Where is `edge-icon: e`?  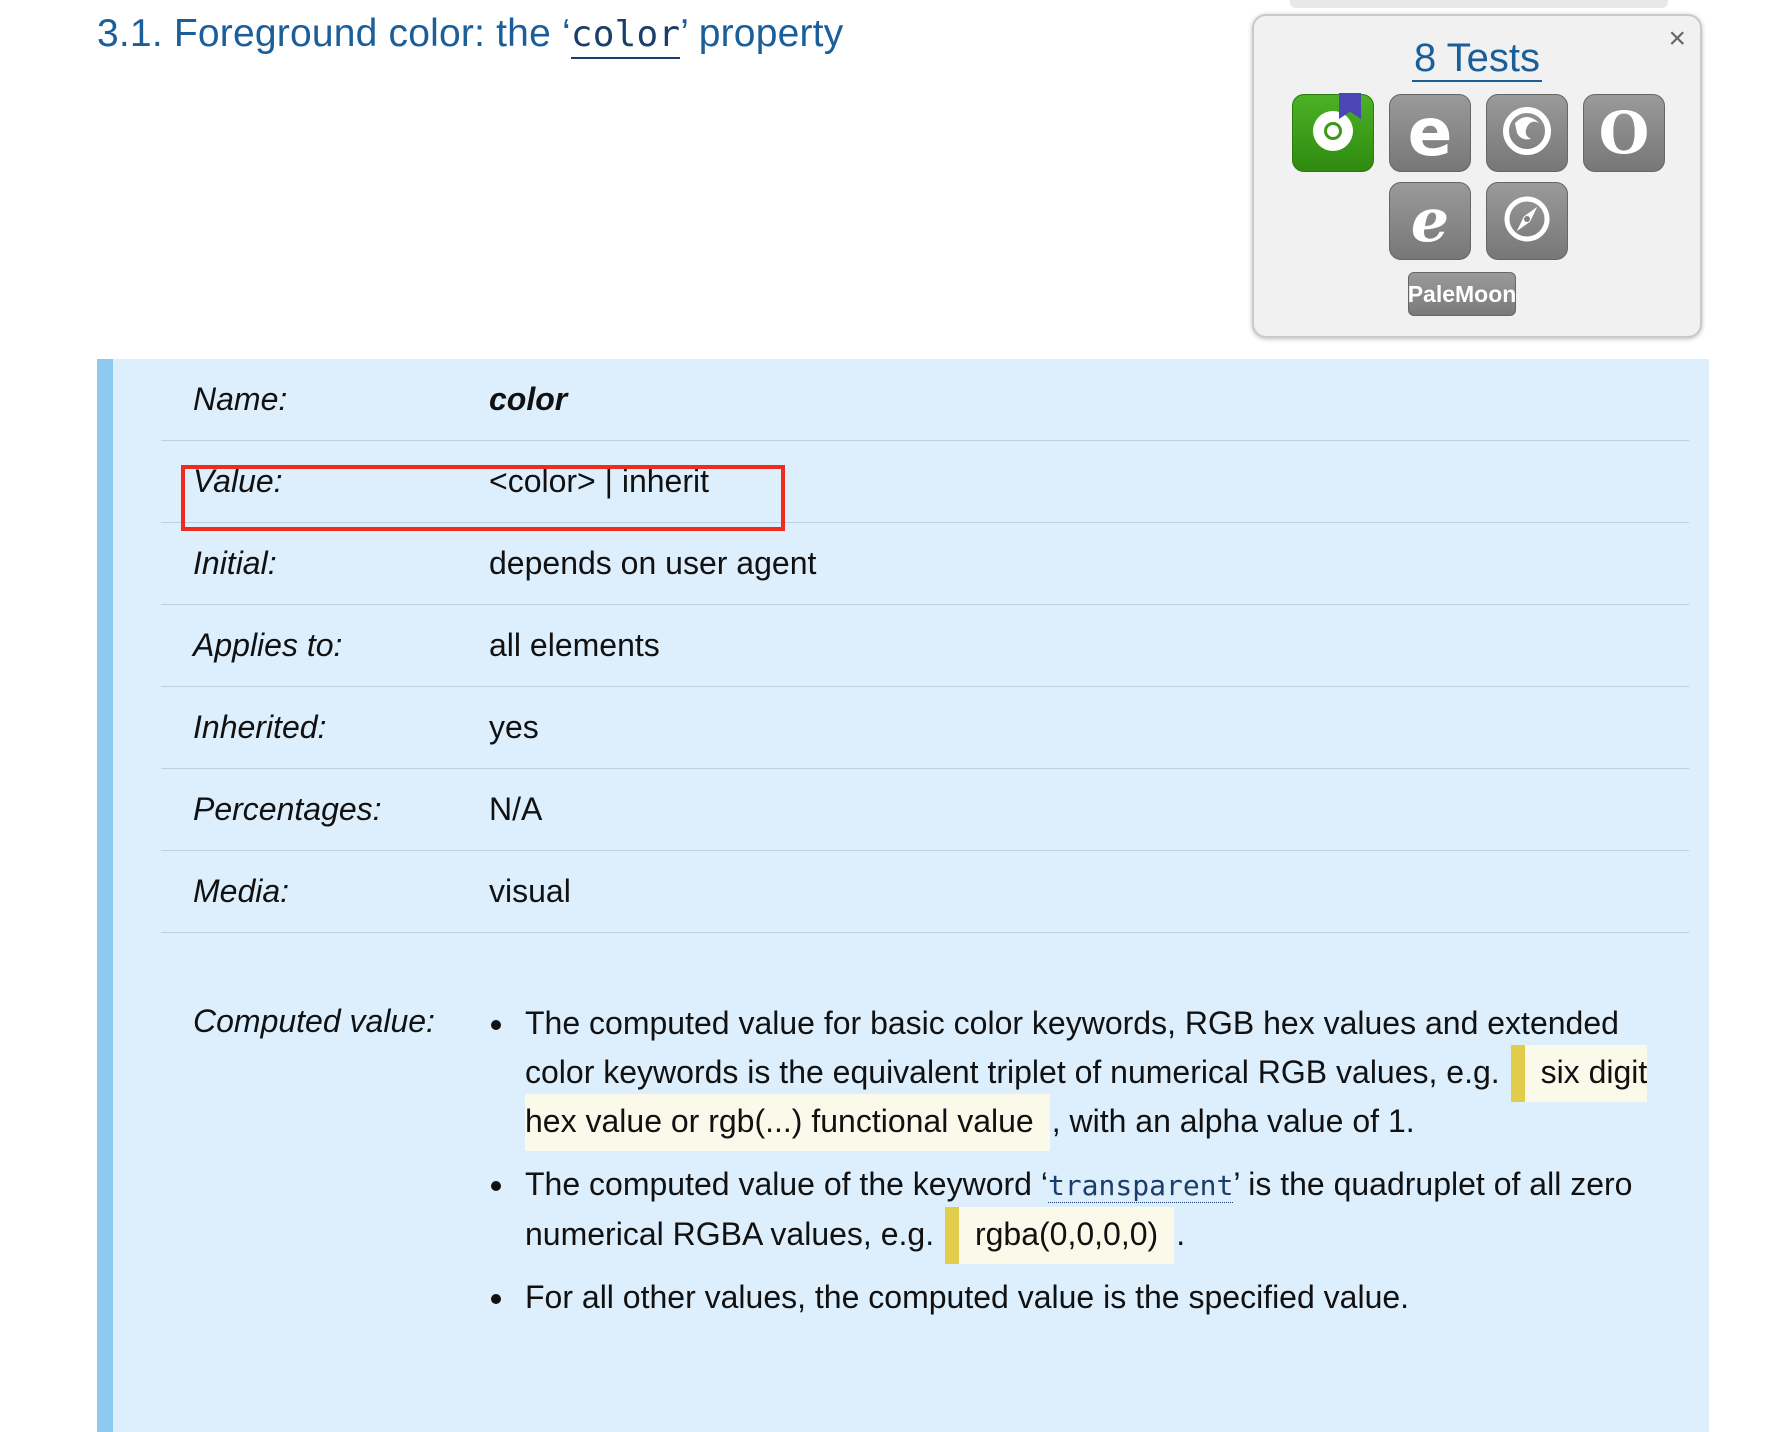 edge-icon: e is located at coordinates (1430, 132).